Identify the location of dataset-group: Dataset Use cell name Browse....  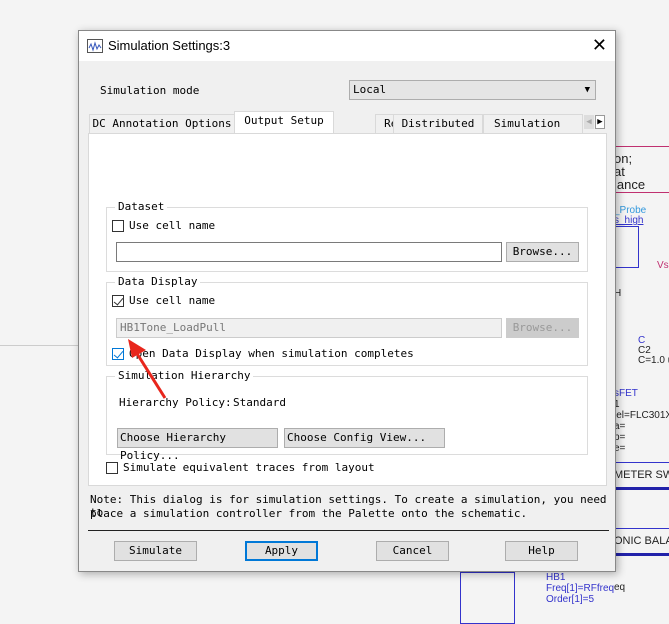
(347, 236).